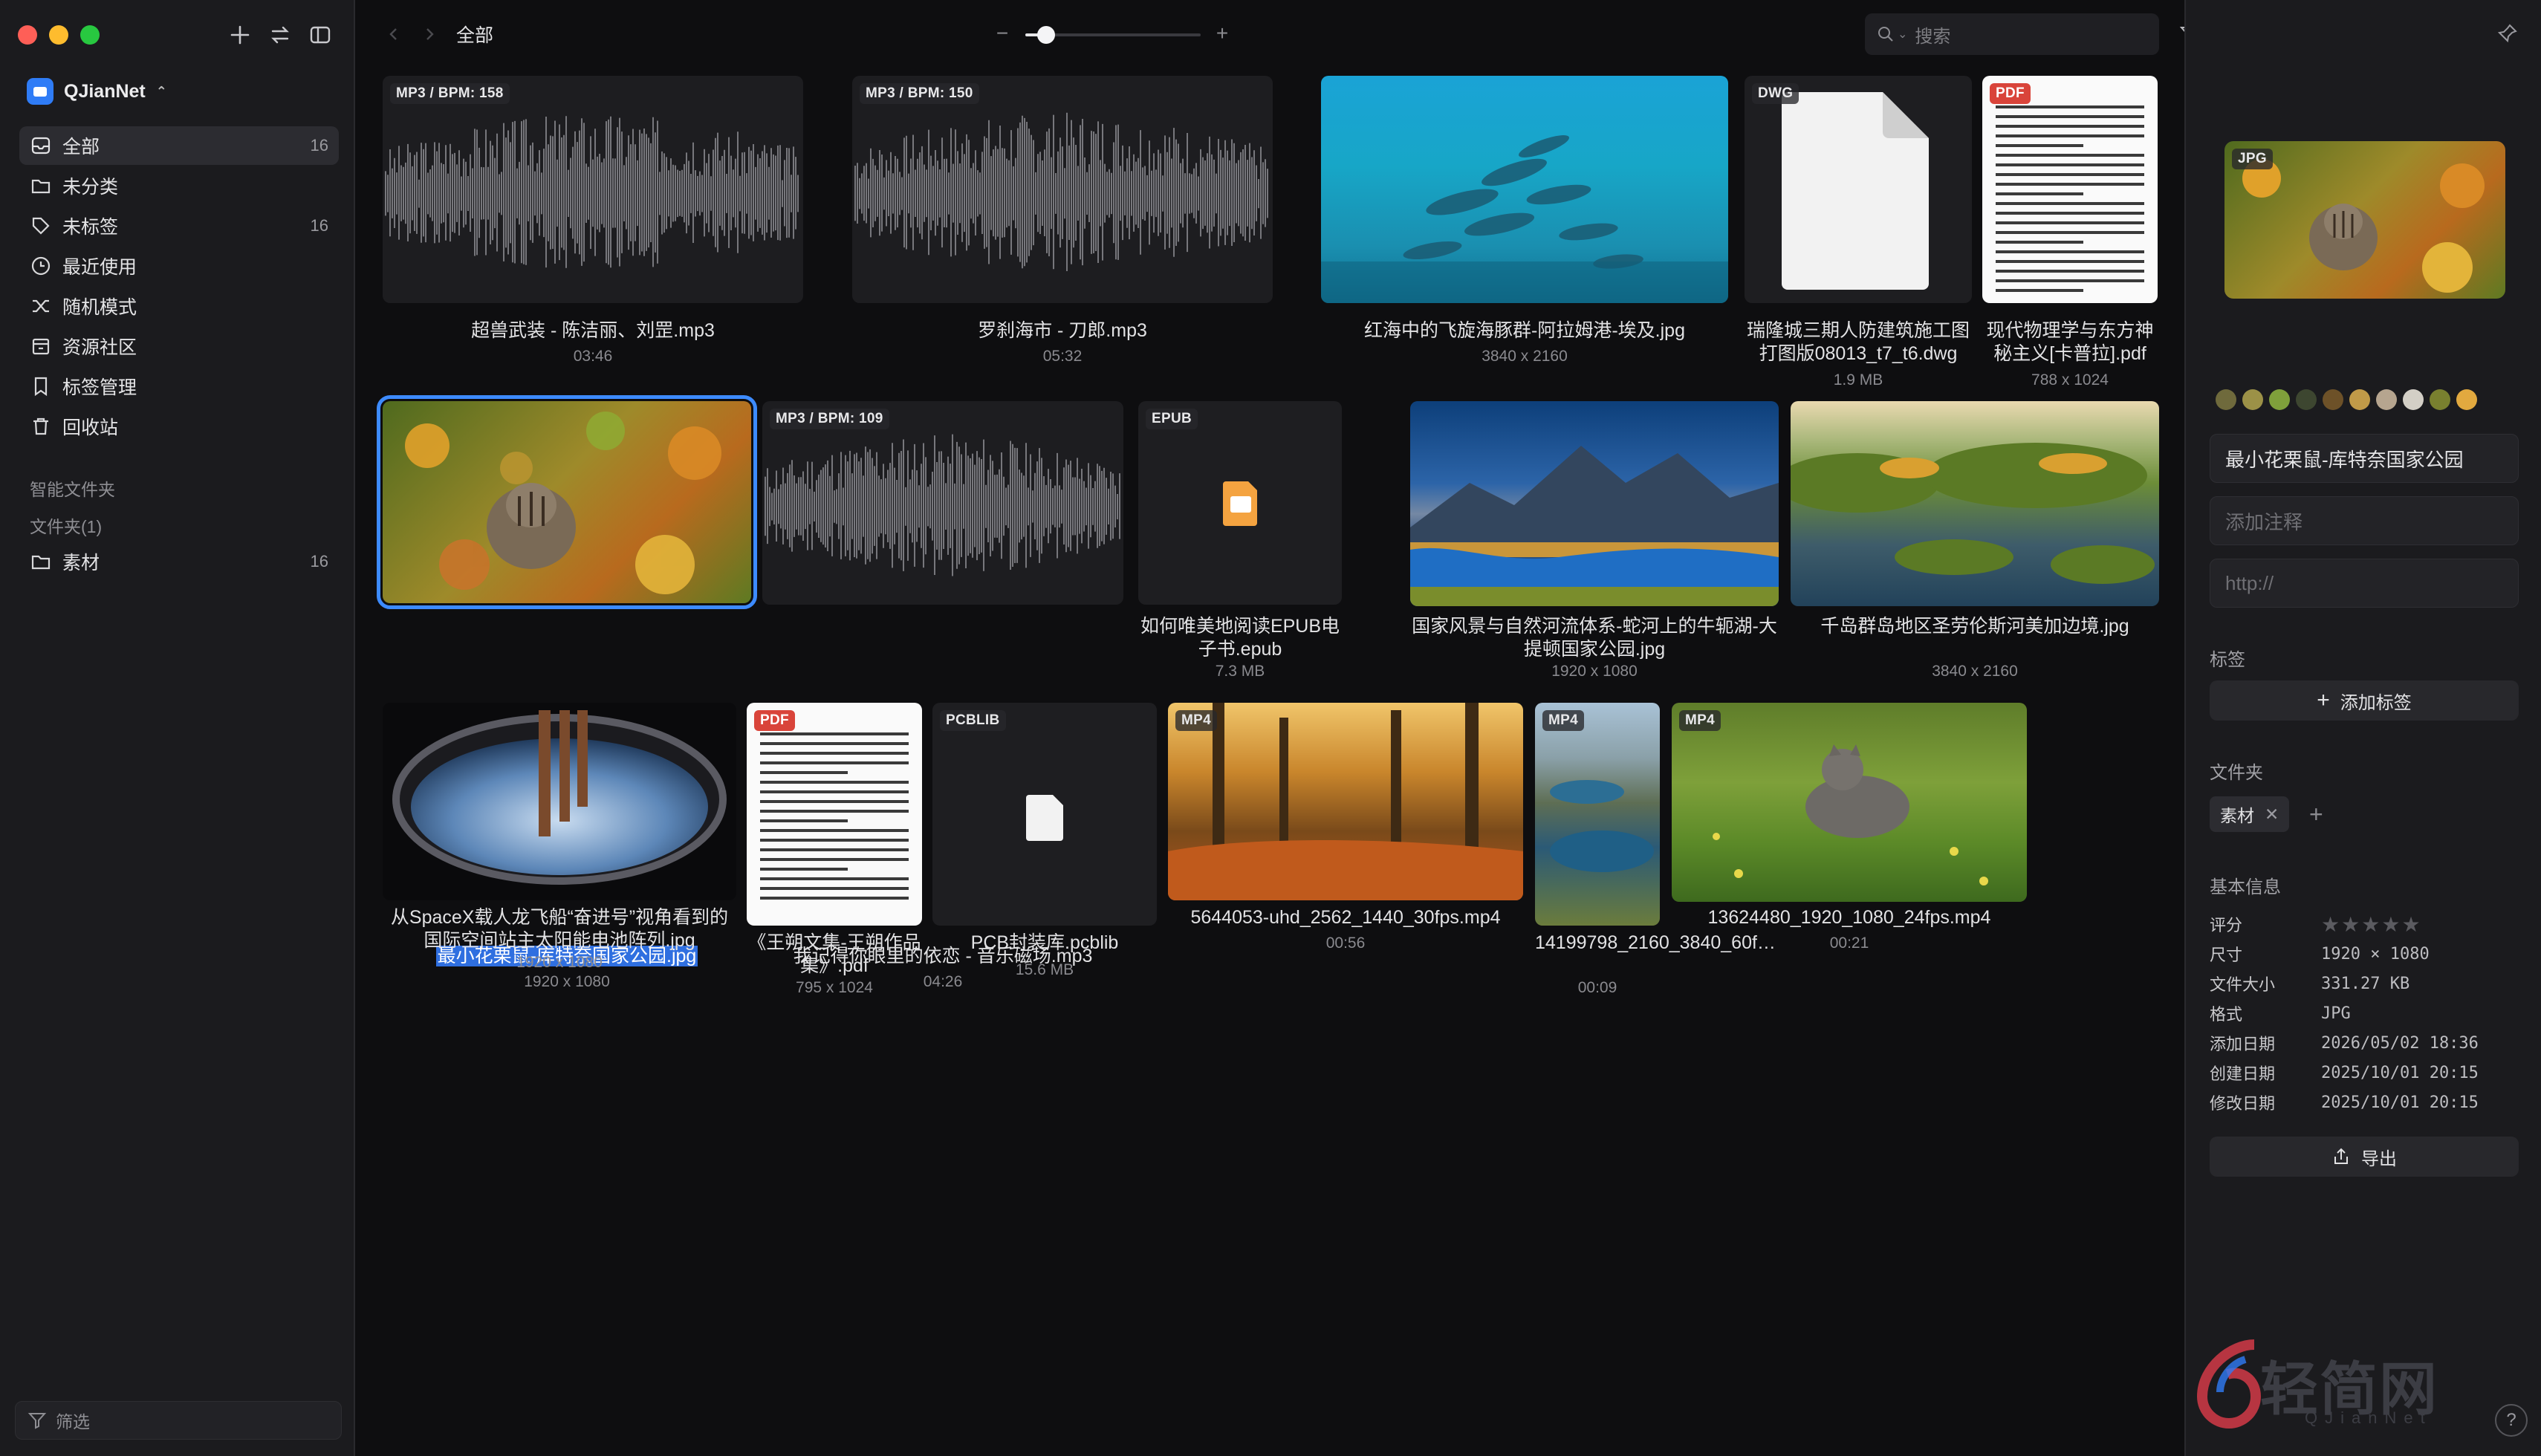 Image resolution: width=2541 pixels, height=1456 pixels. I want to click on remove-icon: ✕, so click(2272, 815).